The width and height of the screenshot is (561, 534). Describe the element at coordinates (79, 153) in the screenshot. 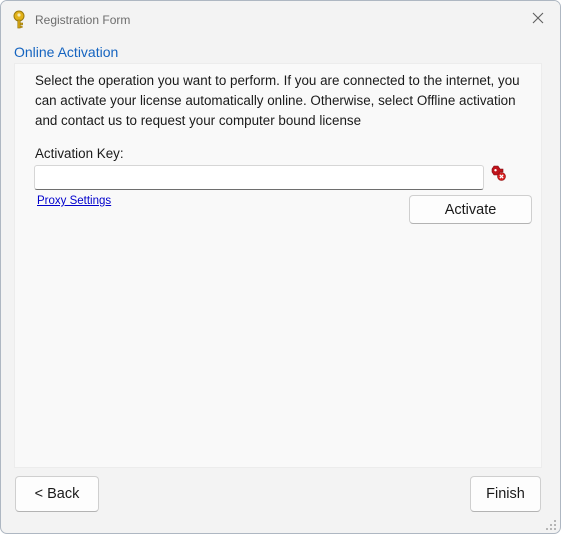

I see `activation-key-label: Activation Key:` at that location.